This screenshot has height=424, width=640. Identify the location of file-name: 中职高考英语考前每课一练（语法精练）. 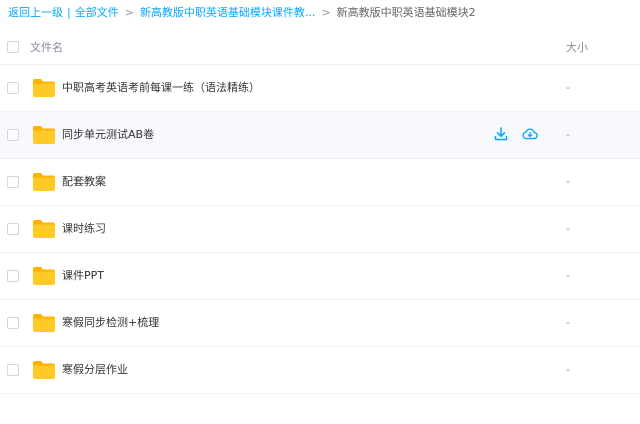
(161, 88).